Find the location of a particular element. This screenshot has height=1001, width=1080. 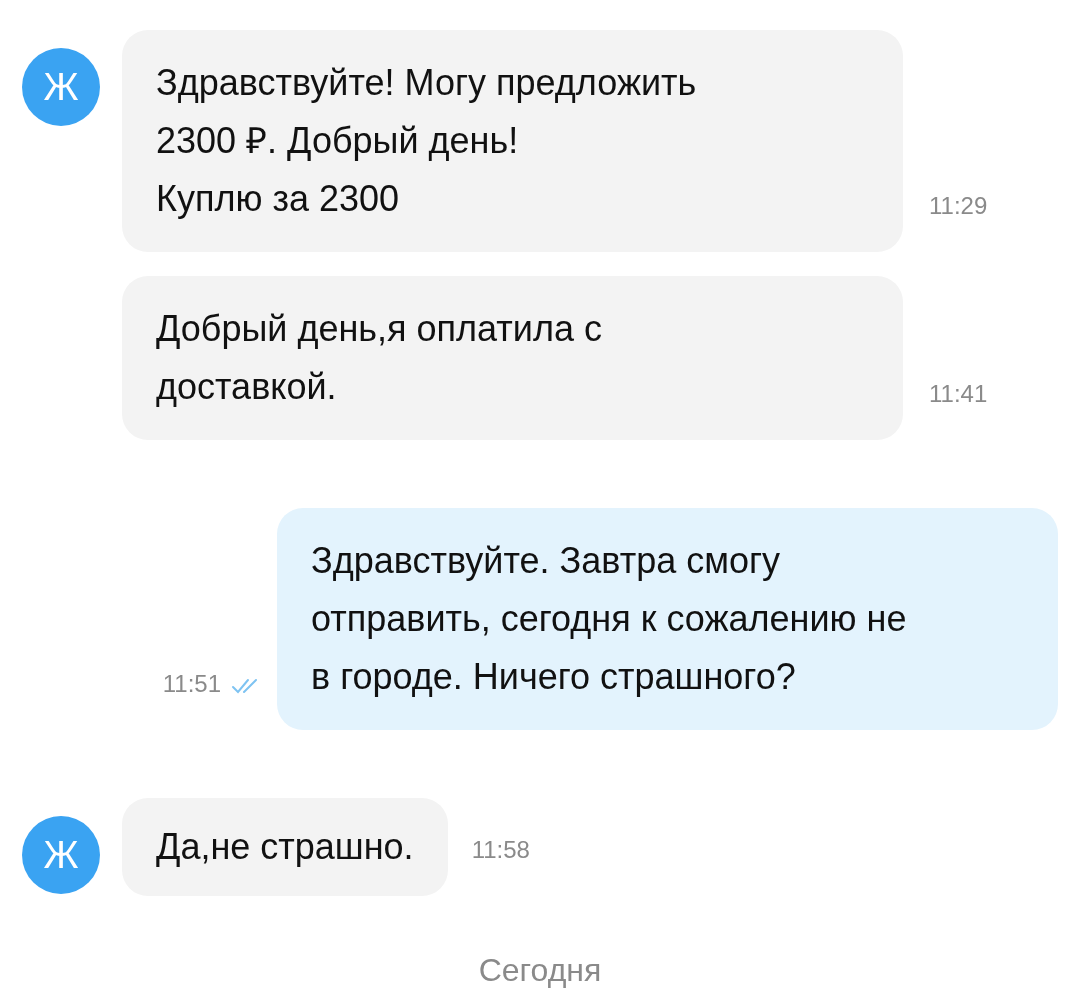

message-time: 11:41 is located at coordinates (958, 394).